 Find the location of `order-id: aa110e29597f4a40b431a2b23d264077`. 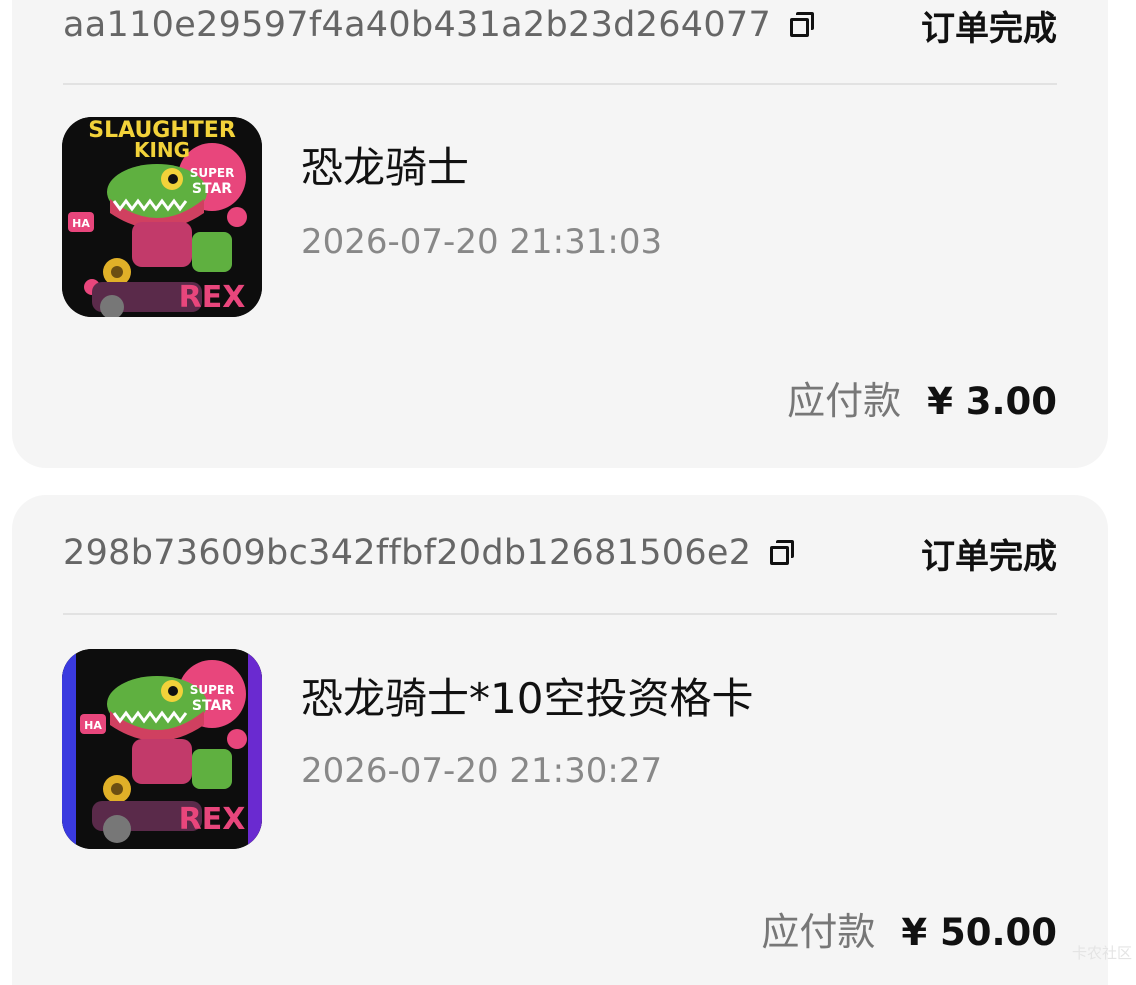

order-id: aa110e29597f4a40b431a2b23d264077 is located at coordinates (417, 25).